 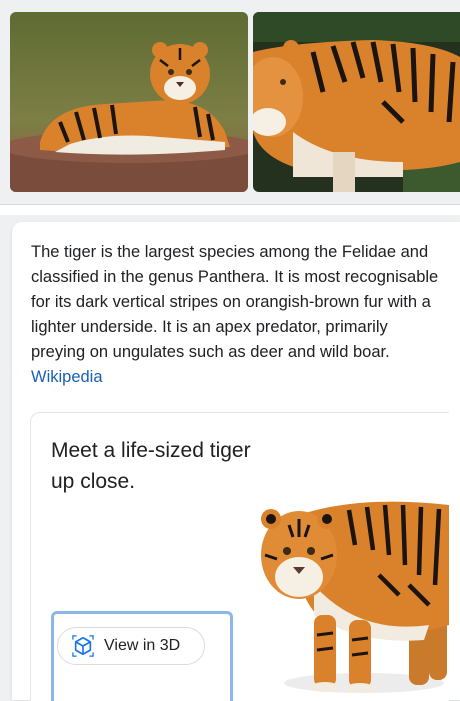 I want to click on tiger-lying-image, so click(x=129, y=102).